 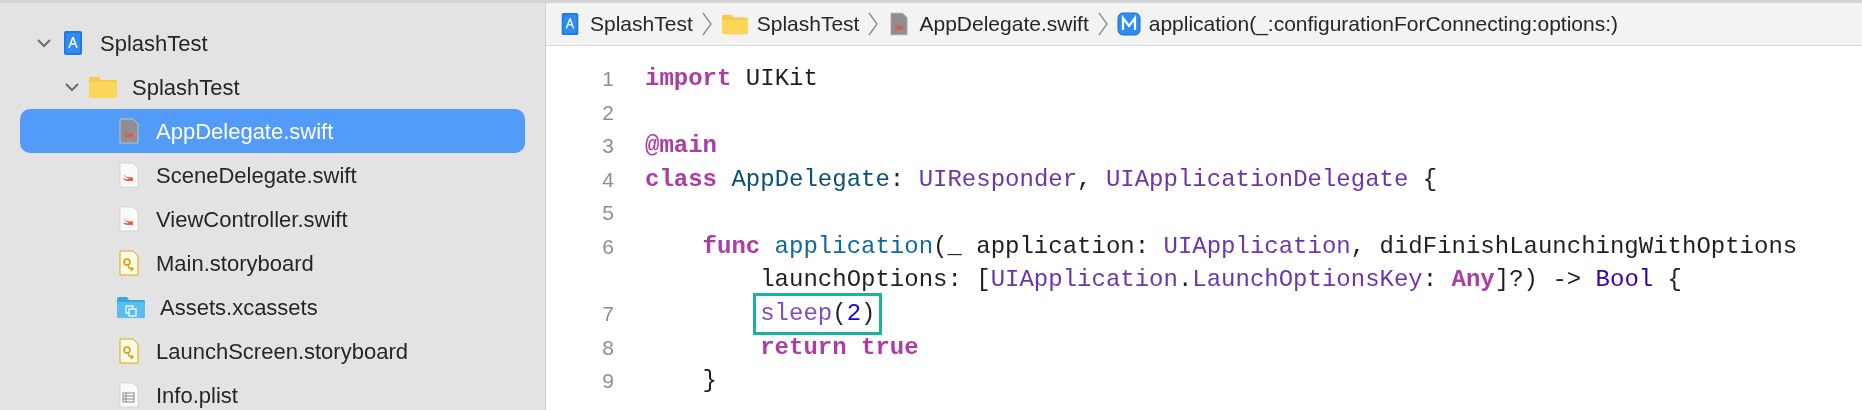 I want to click on line-number: 9, so click(x=608, y=381).